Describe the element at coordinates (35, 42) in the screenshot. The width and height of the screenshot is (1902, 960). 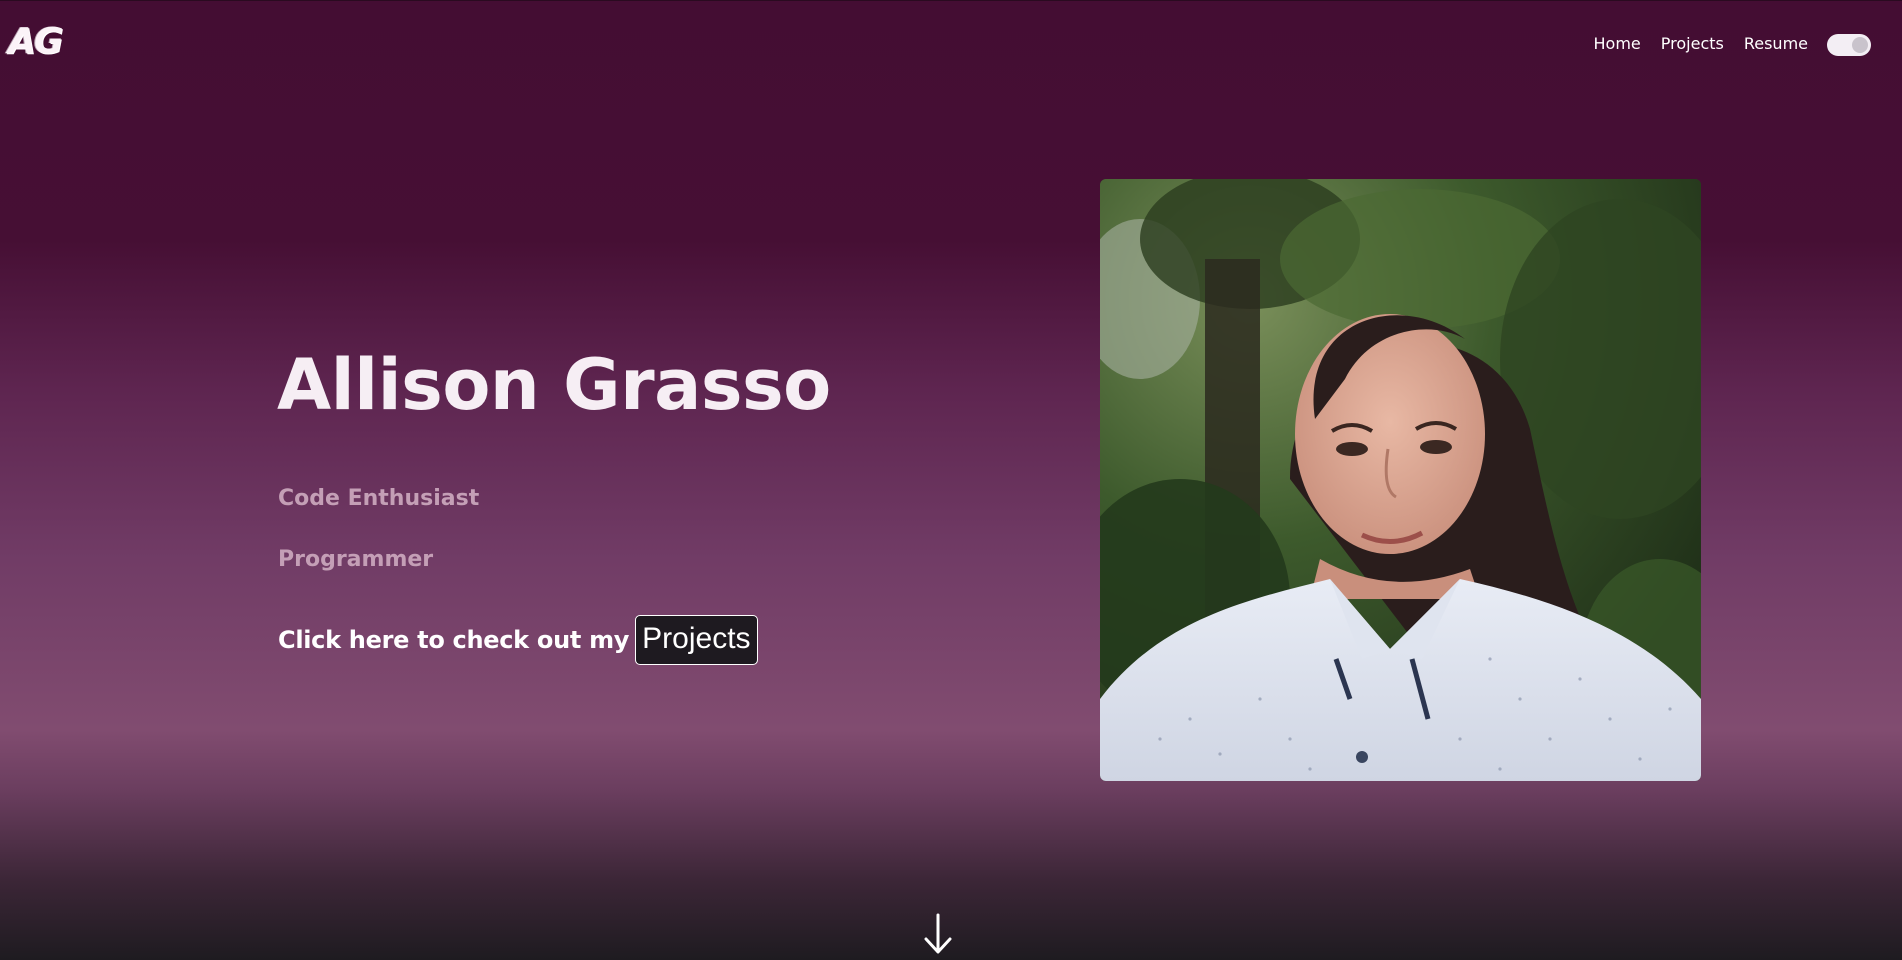
I see `site-logo: AG` at that location.